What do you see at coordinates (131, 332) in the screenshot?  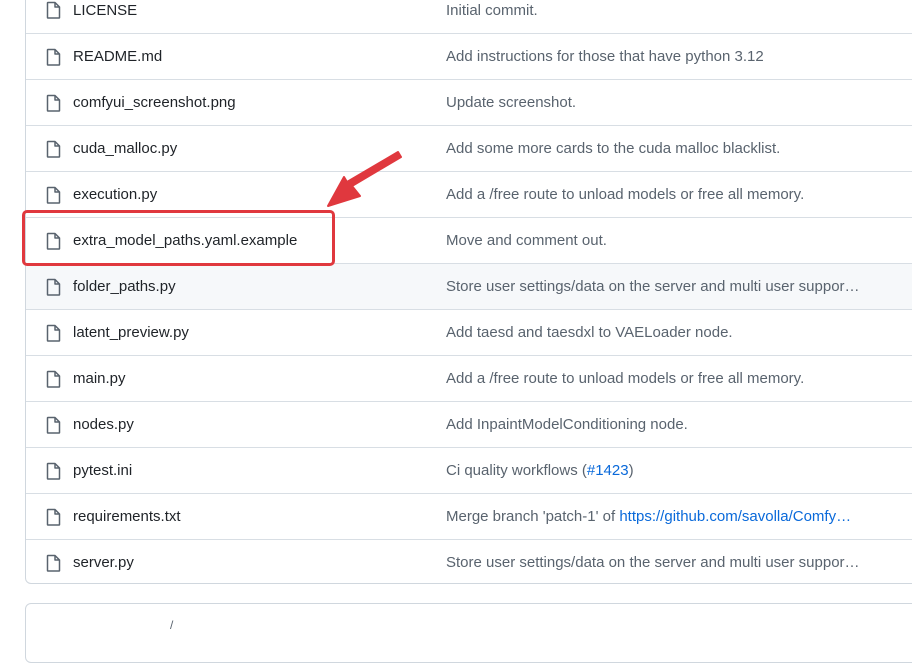 I see `file-name: latent_preview.py` at bounding box center [131, 332].